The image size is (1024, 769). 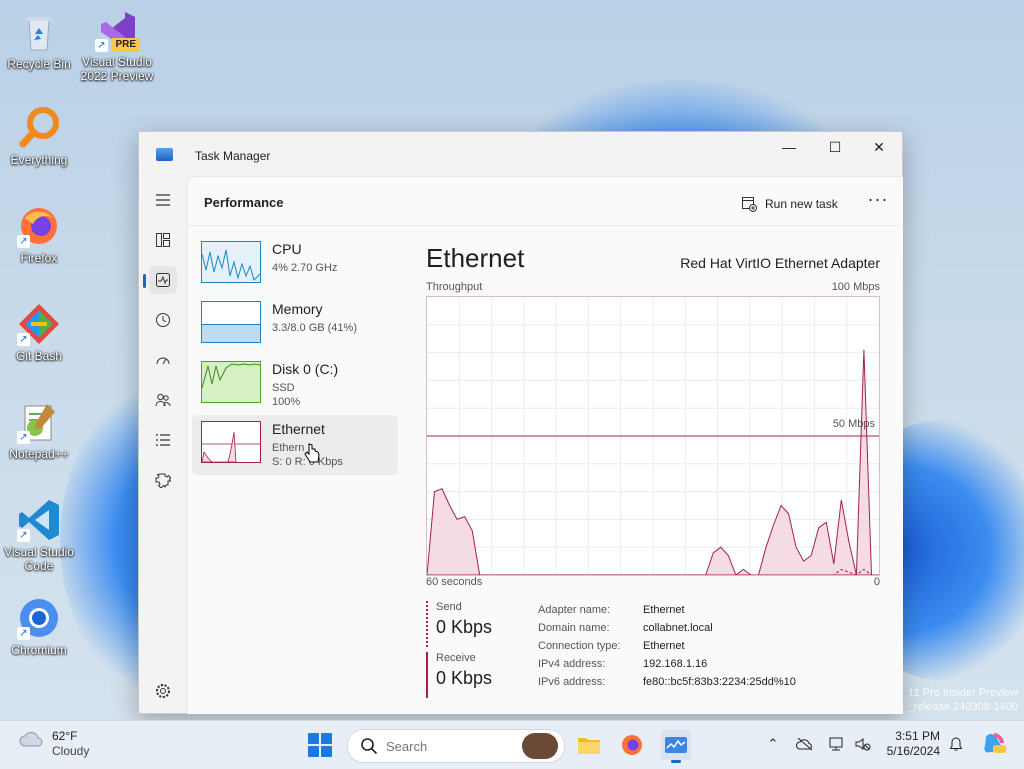 What do you see at coordinates (574, 628) in the screenshot?
I see `property-key: Domain name:` at bounding box center [574, 628].